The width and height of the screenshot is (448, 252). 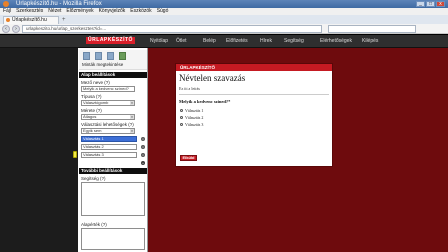 I want to click on more-settings-header: További beállítások, so click(x=113, y=171).